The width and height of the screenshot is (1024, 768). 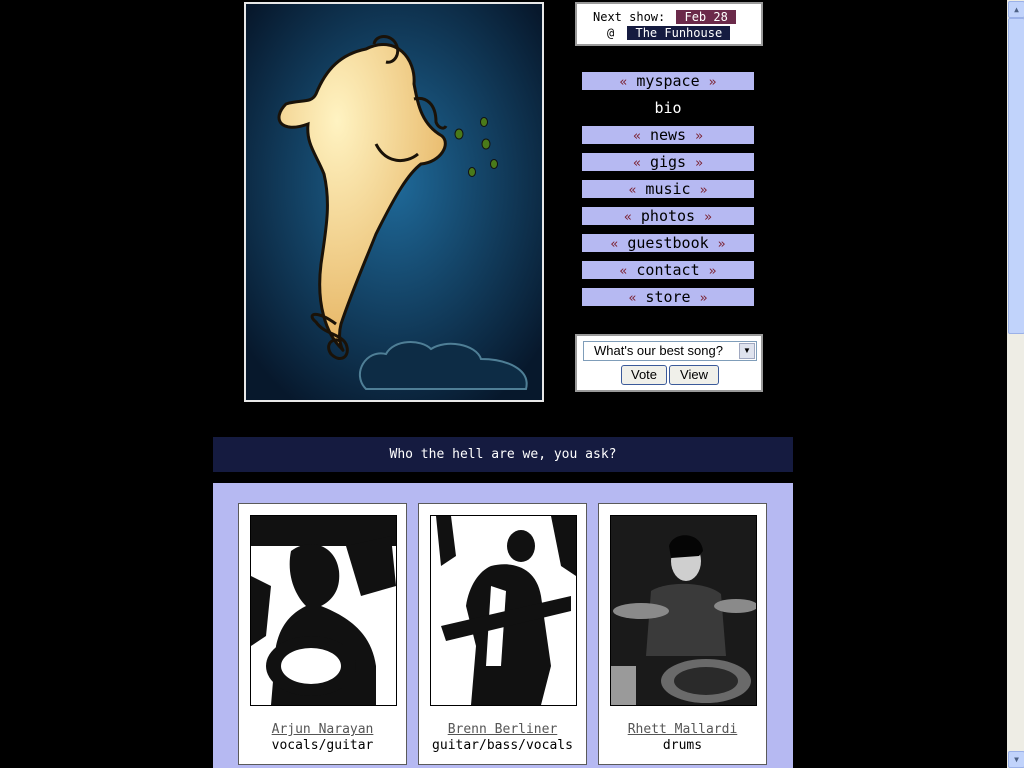 I want to click on nav-news-label: news, so click(x=668, y=135).